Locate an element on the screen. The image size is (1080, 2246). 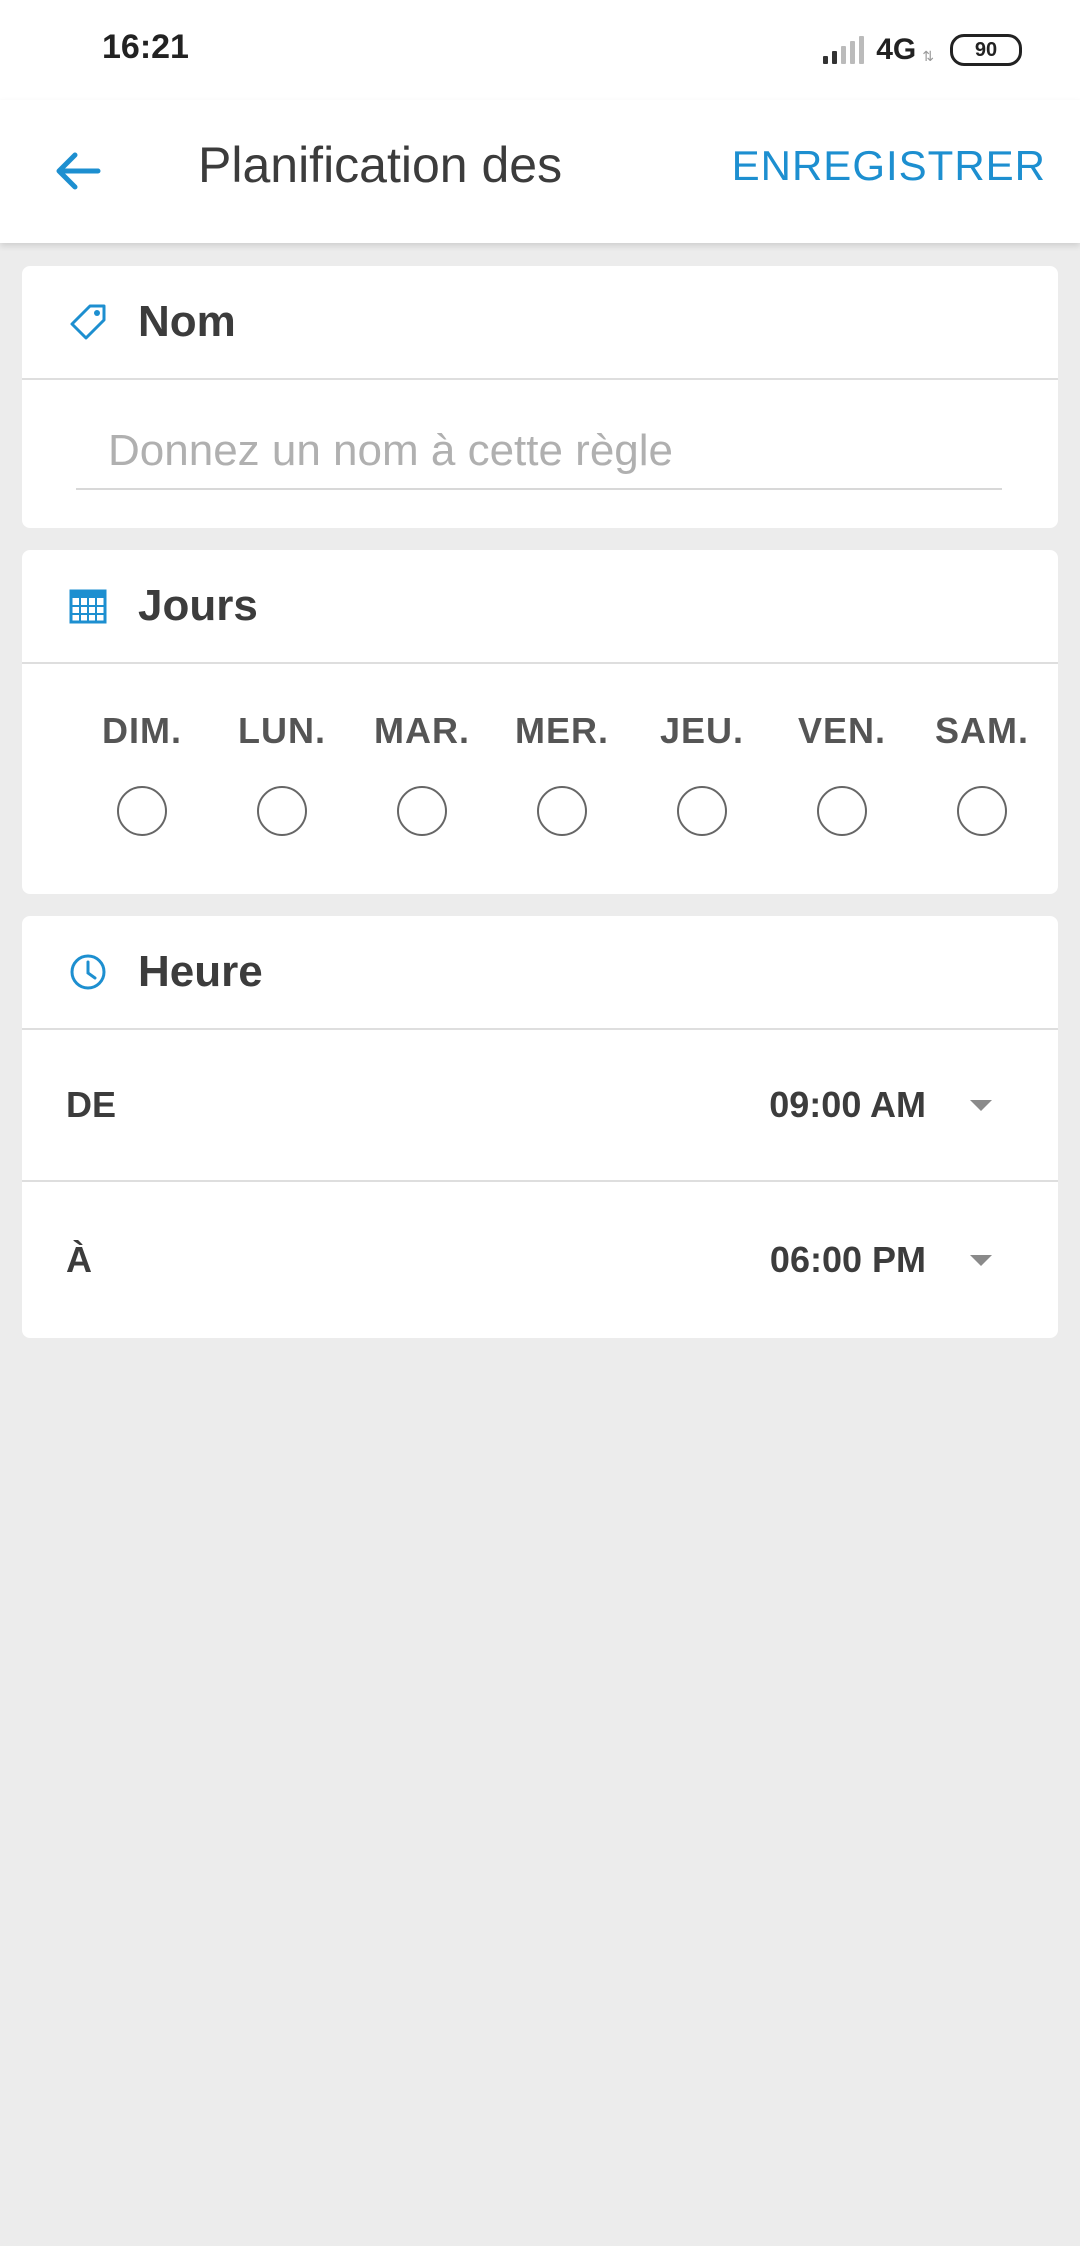
start-time-label: DE is located at coordinates (91, 1104).